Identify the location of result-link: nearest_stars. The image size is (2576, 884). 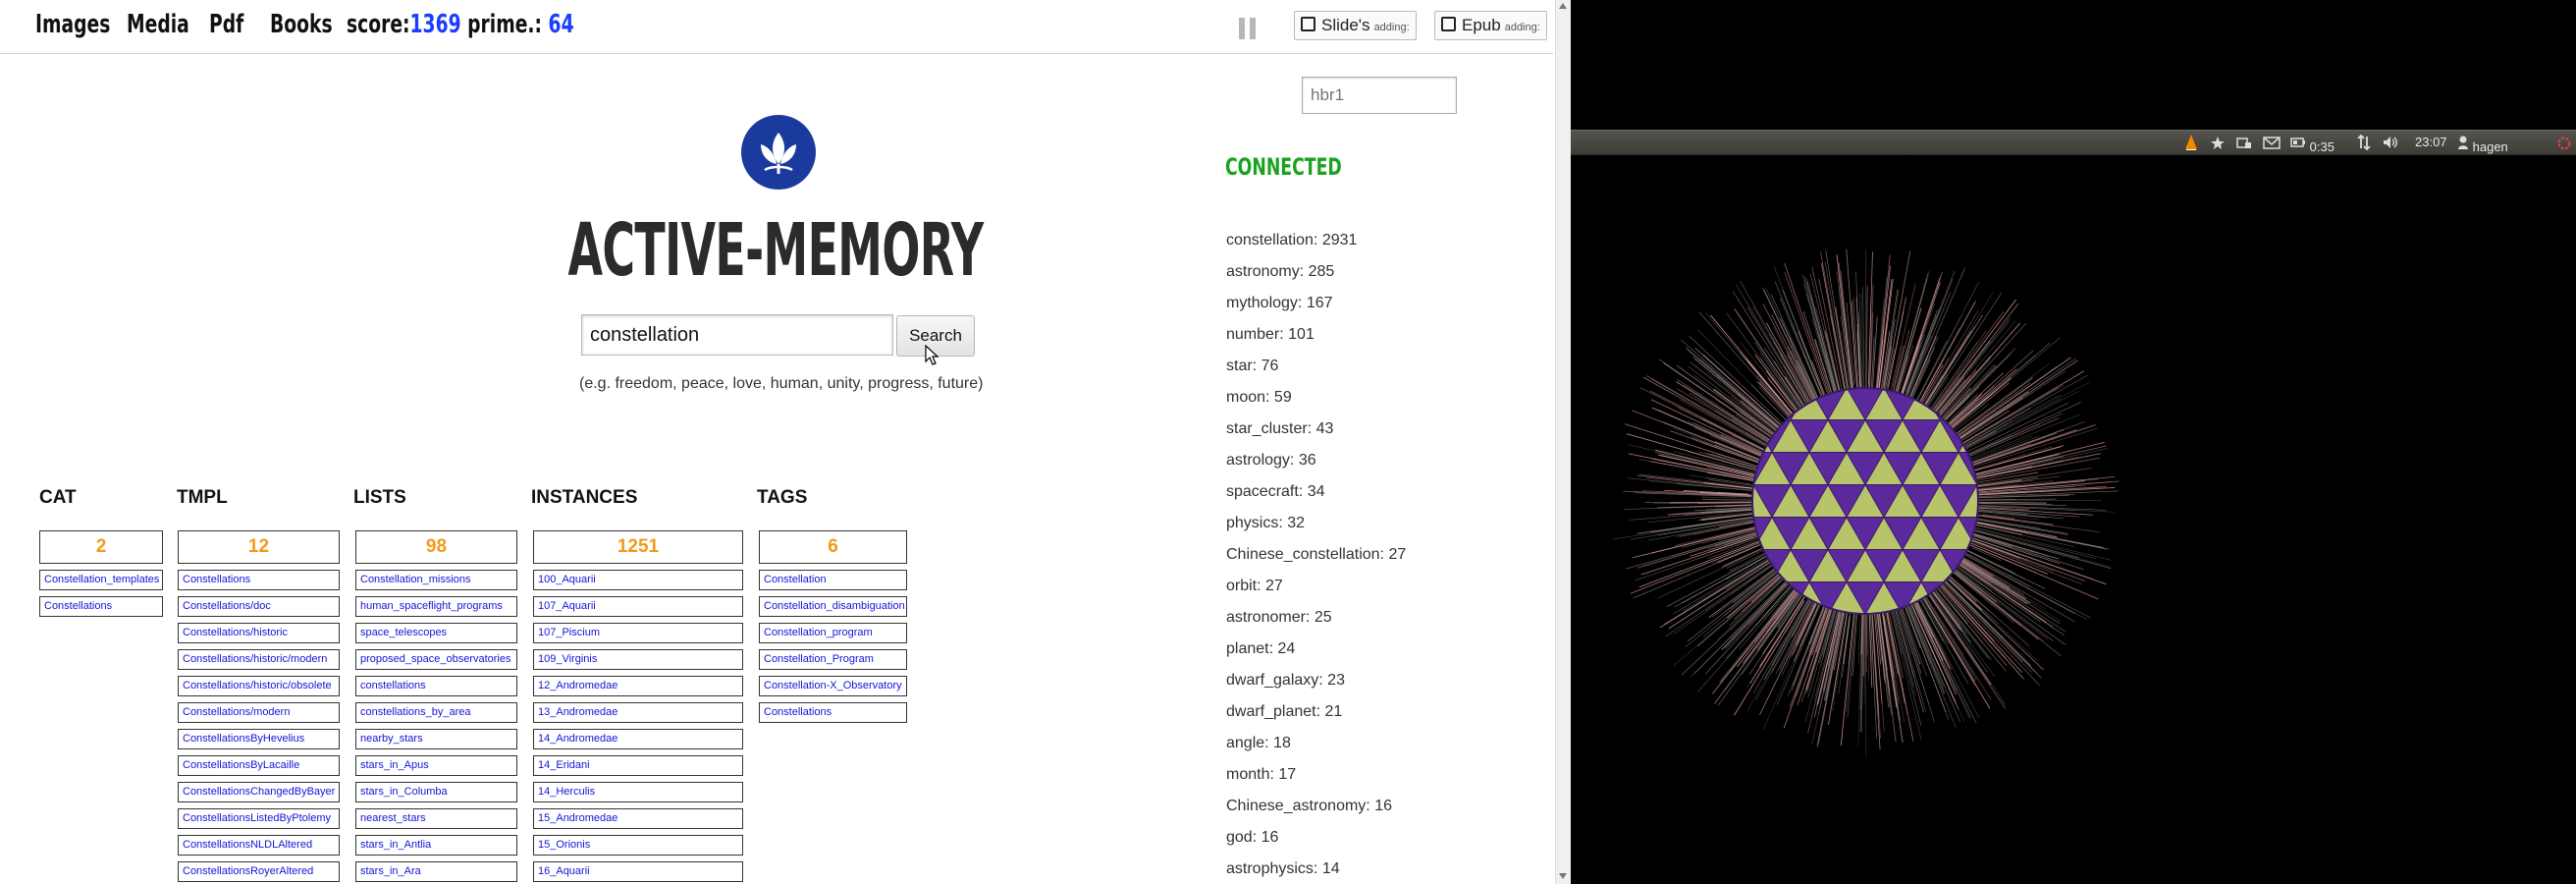
(436, 818).